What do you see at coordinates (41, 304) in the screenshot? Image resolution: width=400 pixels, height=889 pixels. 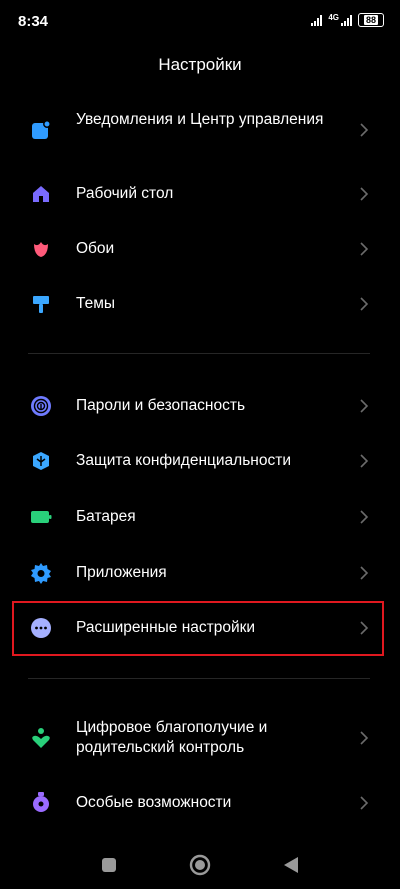 I see `themes-brush-icon` at bounding box center [41, 304].